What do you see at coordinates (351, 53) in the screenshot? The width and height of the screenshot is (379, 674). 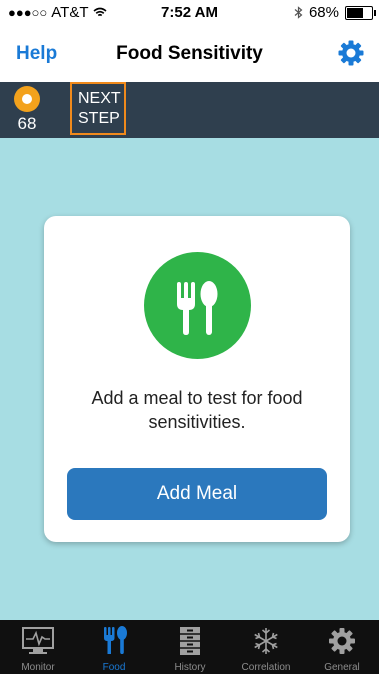 I see `settings-gear-icon` at bounding box center [351, 53].